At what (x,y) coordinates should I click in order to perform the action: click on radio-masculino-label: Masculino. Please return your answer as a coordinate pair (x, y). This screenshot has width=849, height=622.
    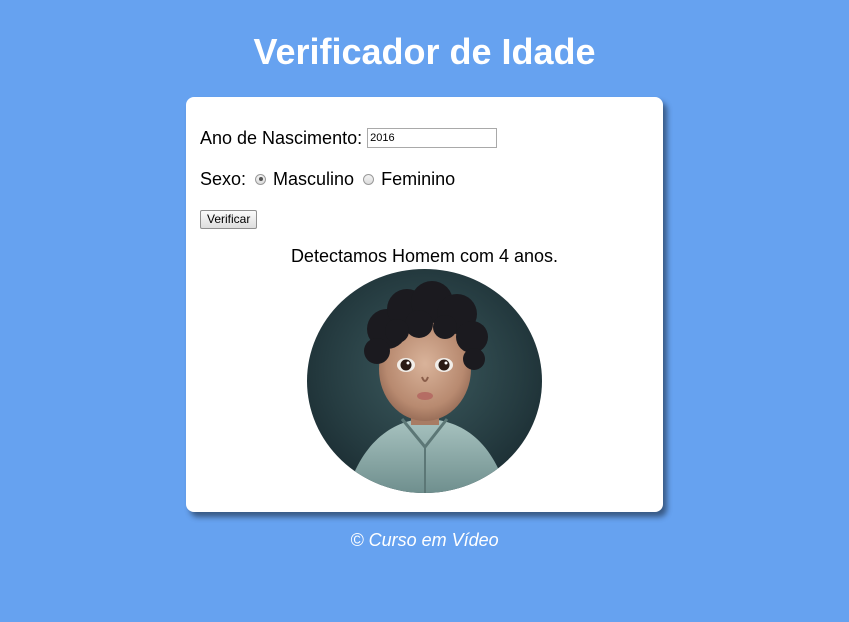
    Looking at the image, I should click on (313, 179).